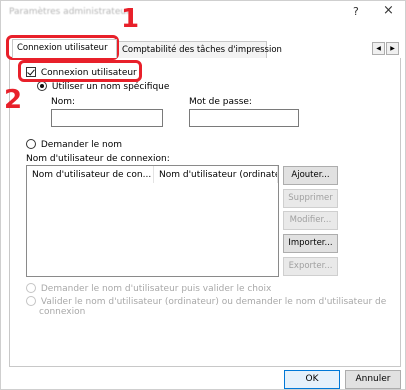  What do you see at coordinates (107, 118) in the screenshot?
I see `name-input` at bounding box center [107, 118].